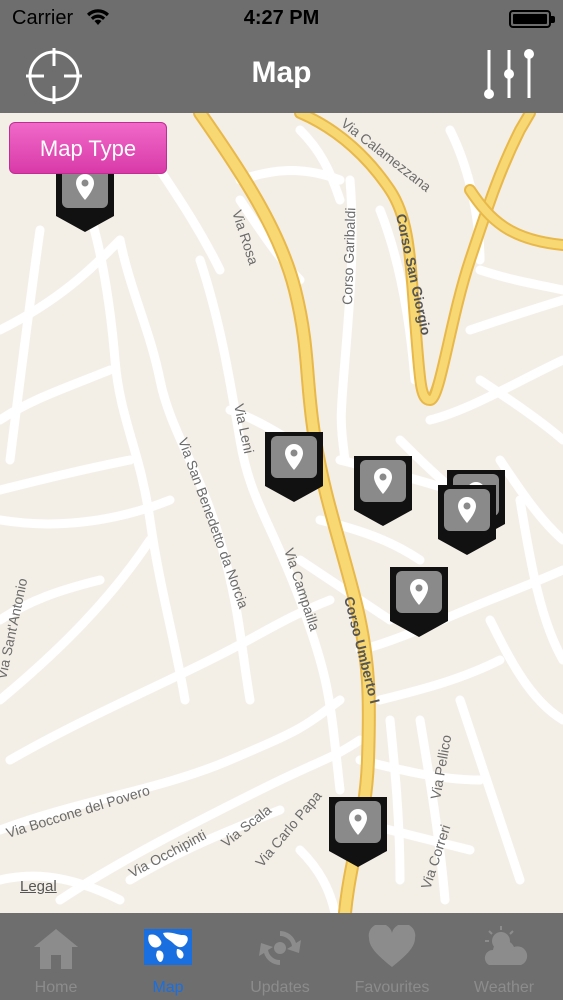  I want to click on tab-map: Map, so click(168, 956).